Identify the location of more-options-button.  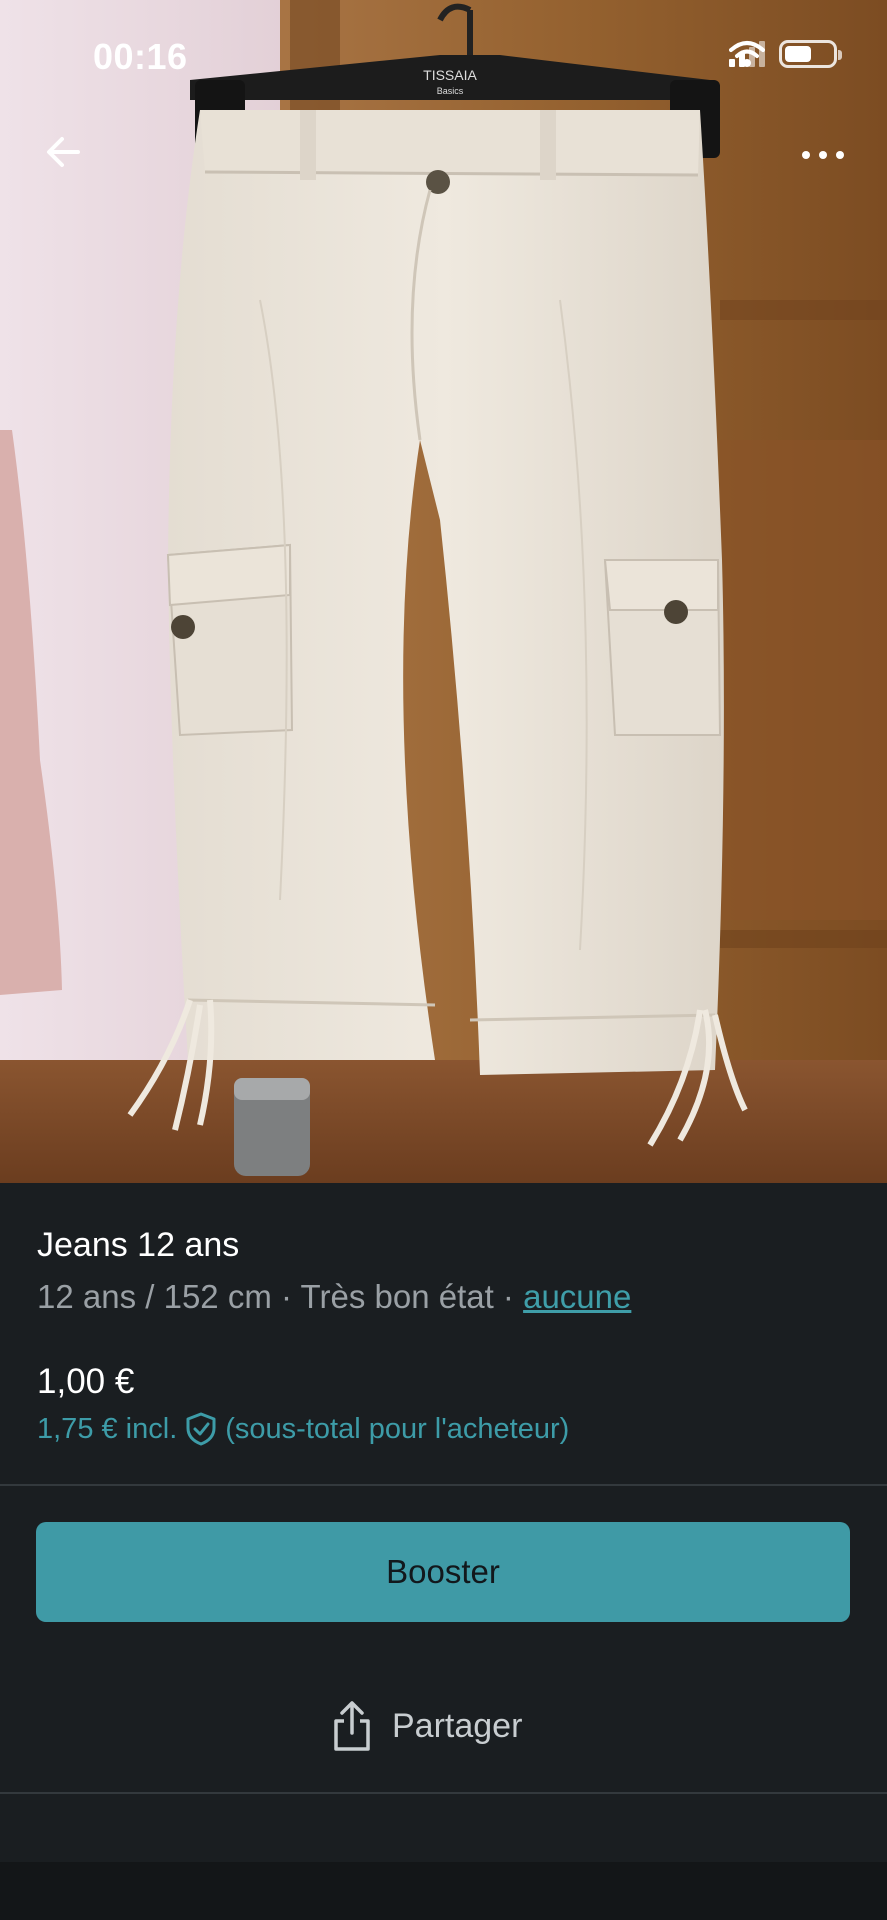
(823, 155).